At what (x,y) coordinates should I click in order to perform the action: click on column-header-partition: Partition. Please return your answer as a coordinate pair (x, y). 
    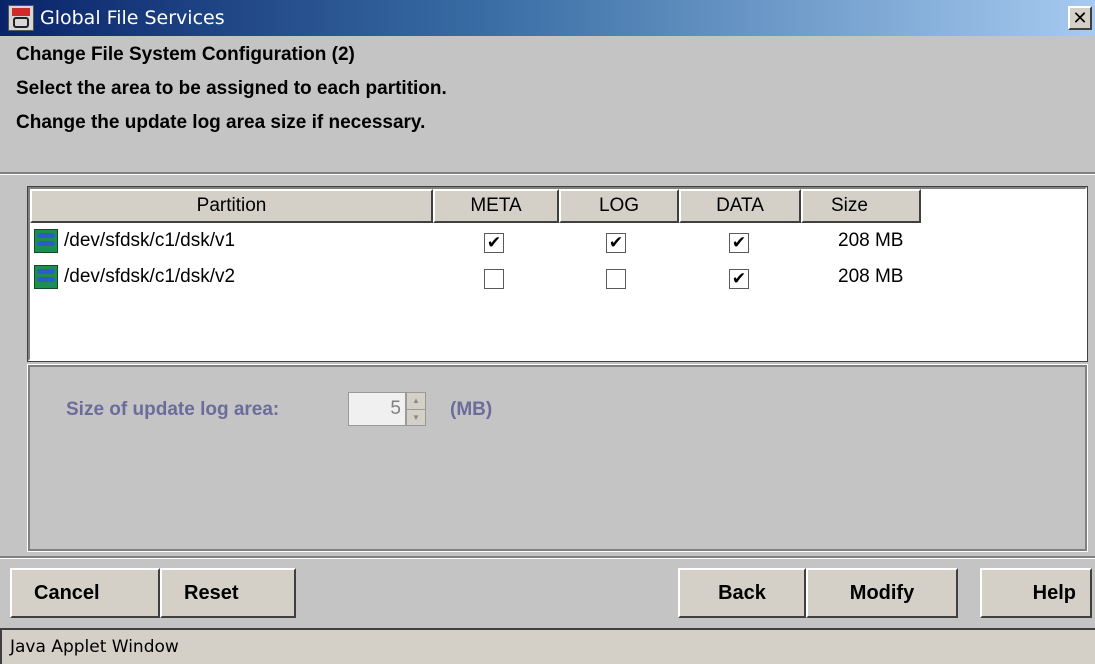
    Looking at the image, I should click on (231, 206).